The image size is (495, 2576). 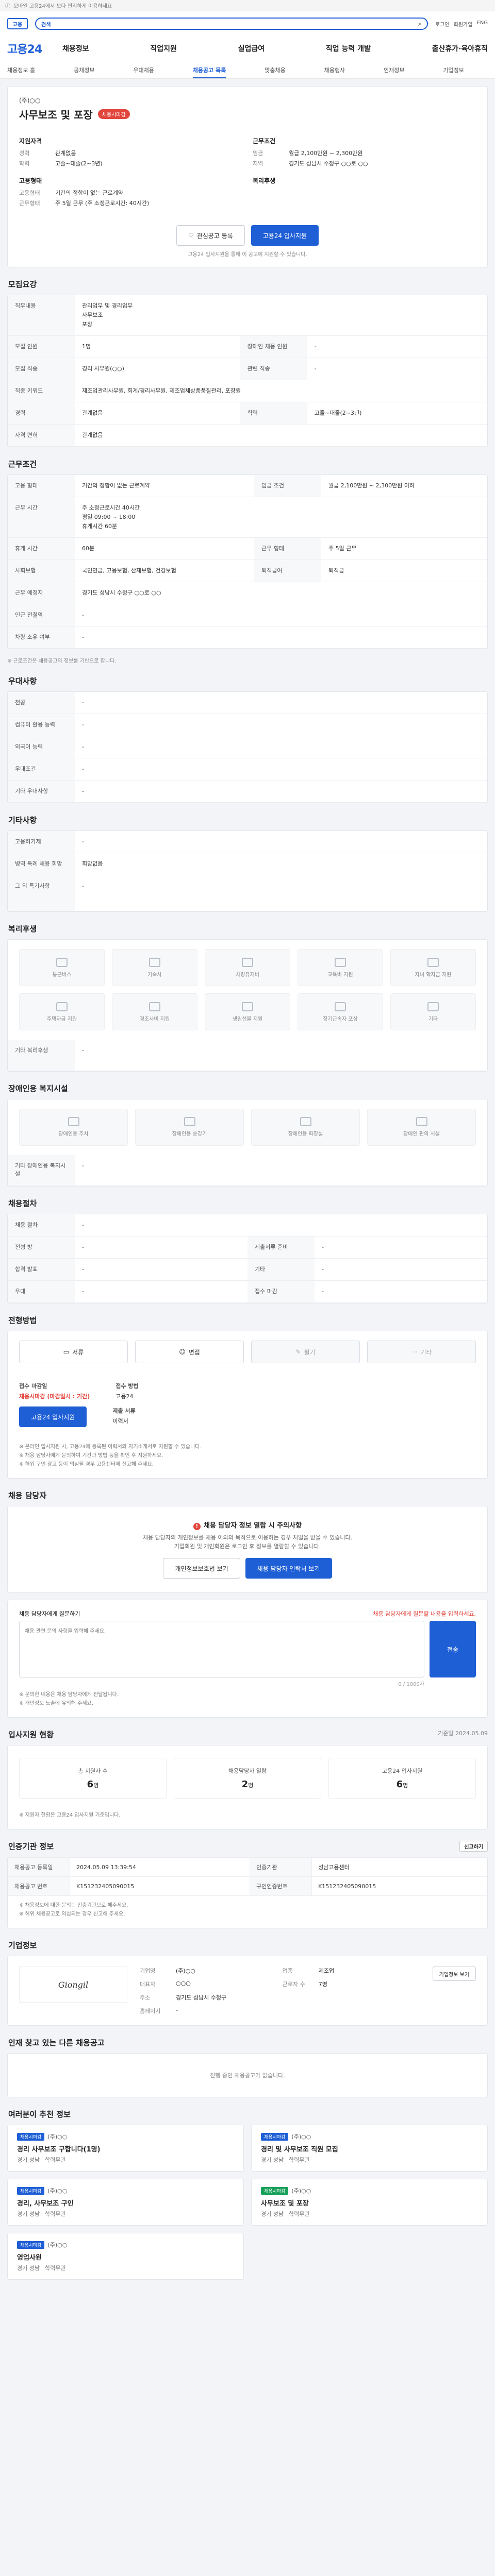 I want to click on rec-edu: 학력무관, so click(x=55, y=2160).